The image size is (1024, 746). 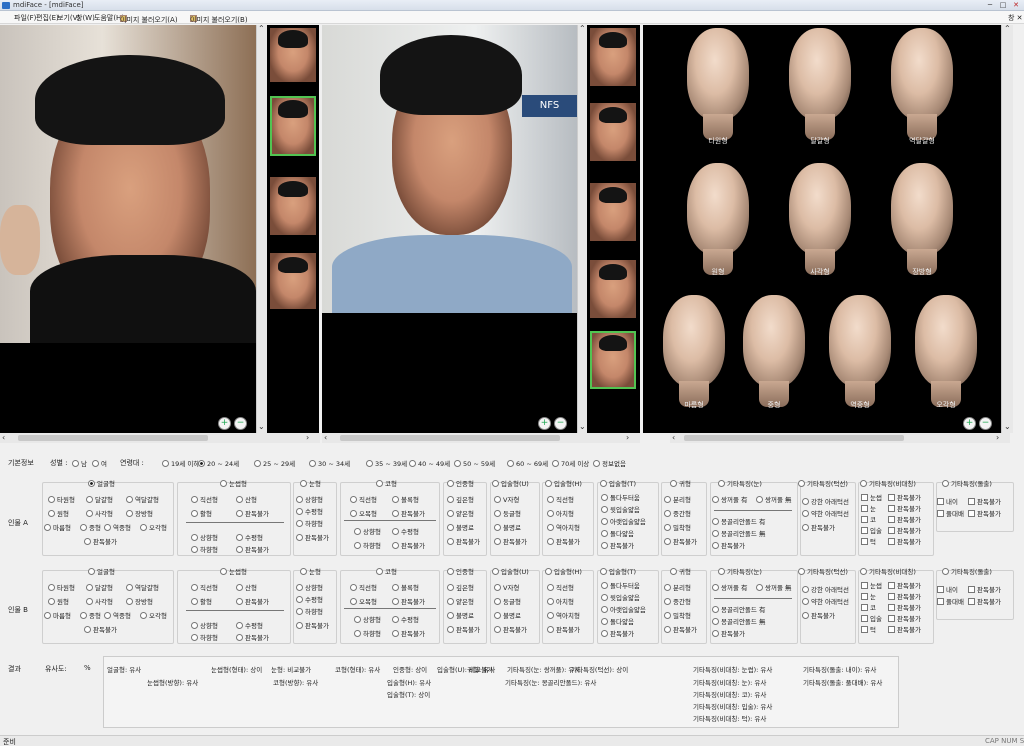 What do you see at coordinates (1015, 18) in the screenshot?
I see `panel-close: 창 ✕` at bounding box center [1015, 18].